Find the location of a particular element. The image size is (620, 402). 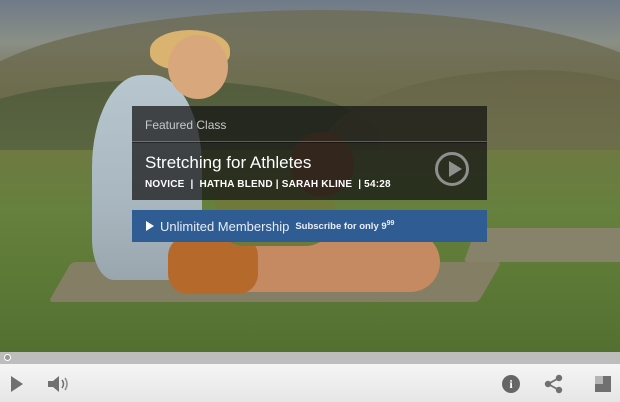

play-icon is located at coordinates (17, 384).